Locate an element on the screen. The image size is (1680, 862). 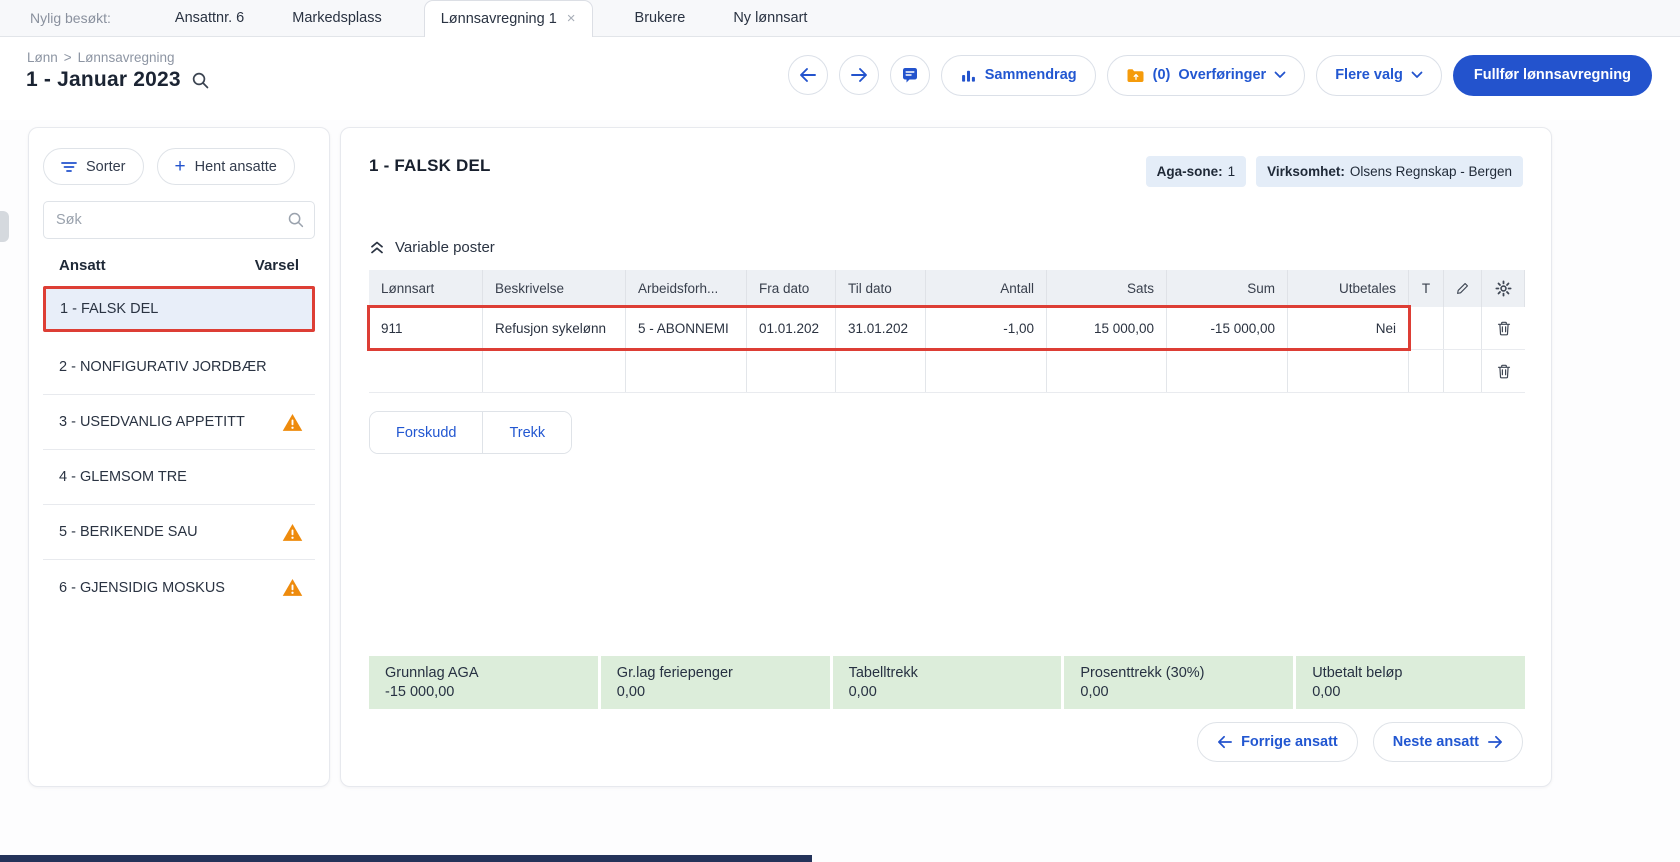
neste-ansatt-label: Neste ansatt is located at coordinates (1435, 742).